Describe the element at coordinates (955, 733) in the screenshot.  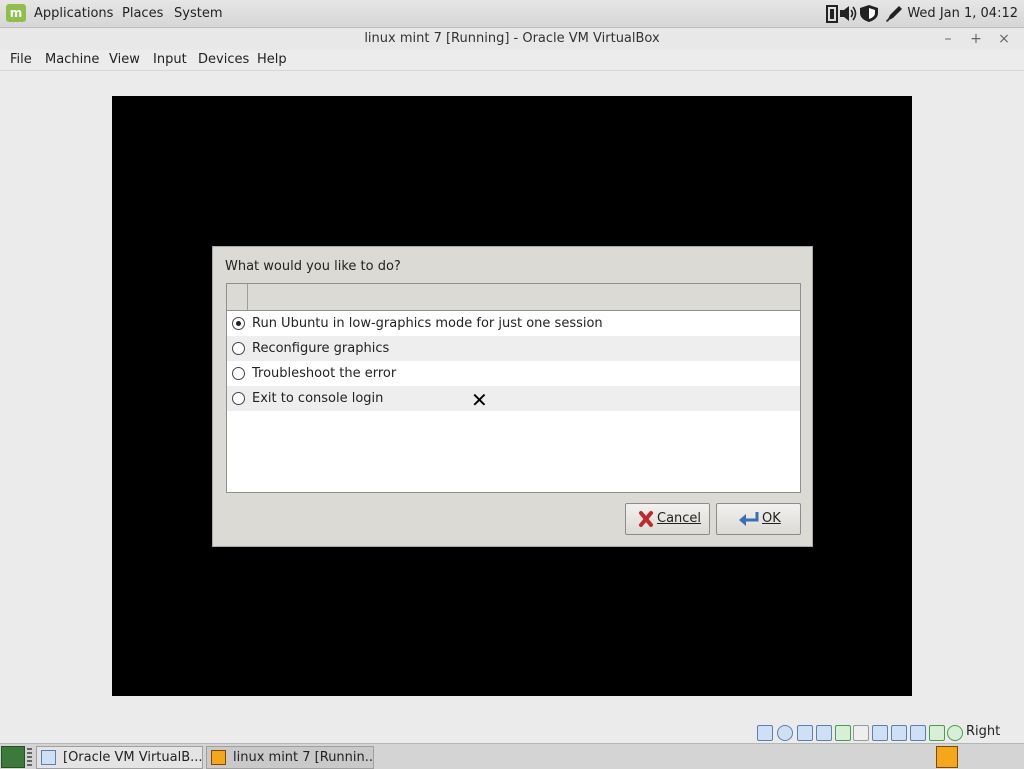
I see `keyboard-capture-icon` at that location.